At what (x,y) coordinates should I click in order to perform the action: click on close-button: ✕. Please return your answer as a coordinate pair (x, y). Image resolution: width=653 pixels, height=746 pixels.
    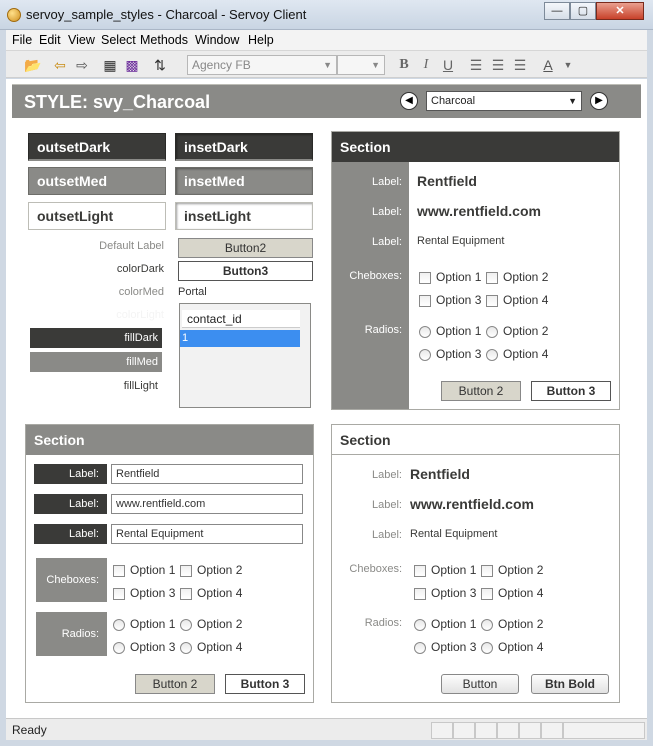
    Looking at the image, I should click on (620, 11).